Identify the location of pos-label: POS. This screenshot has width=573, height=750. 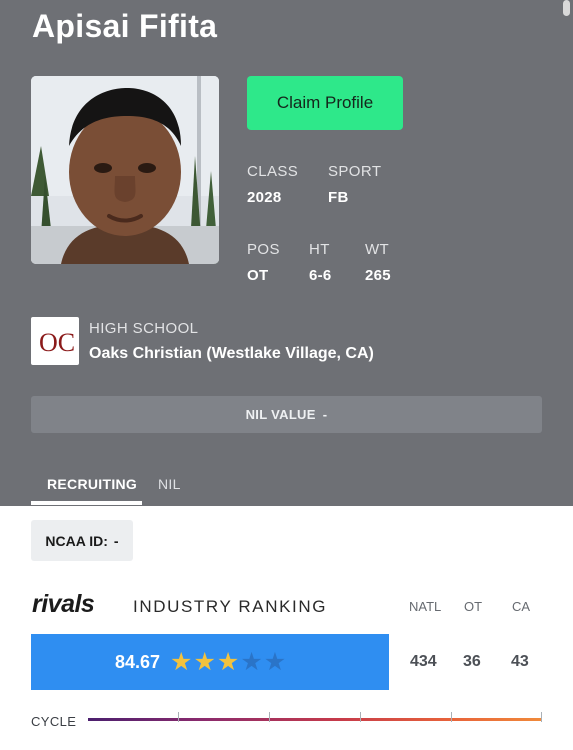
(263, 249).